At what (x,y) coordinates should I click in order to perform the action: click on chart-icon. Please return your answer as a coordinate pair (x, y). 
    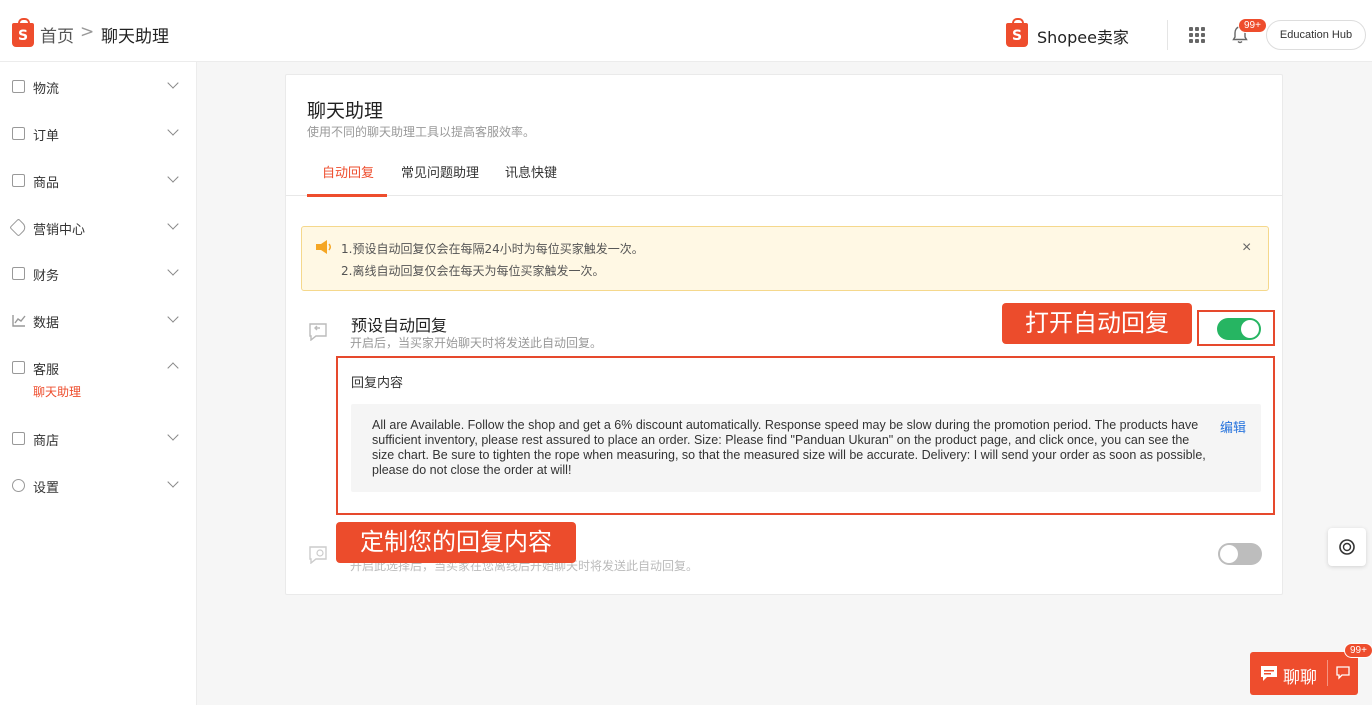
    Looking at the image, I should click on (19, 321).